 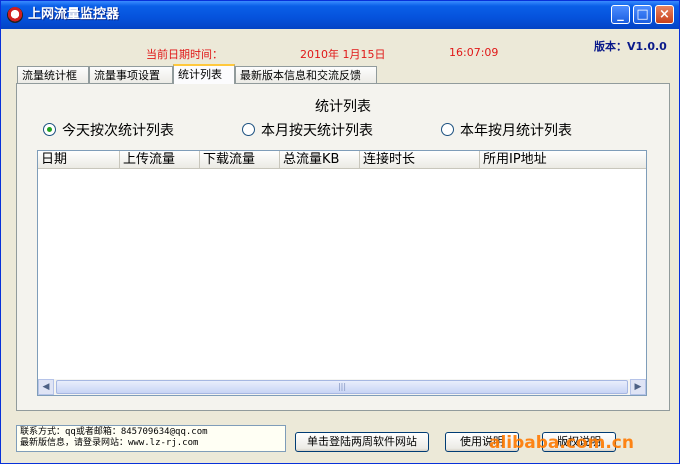 What do you see at coordinates (109, 443) in the screenshot?
I see `website-line: 最新版信息，请登录网站：www.lz-rj.com` at bounding box center [109, 443].